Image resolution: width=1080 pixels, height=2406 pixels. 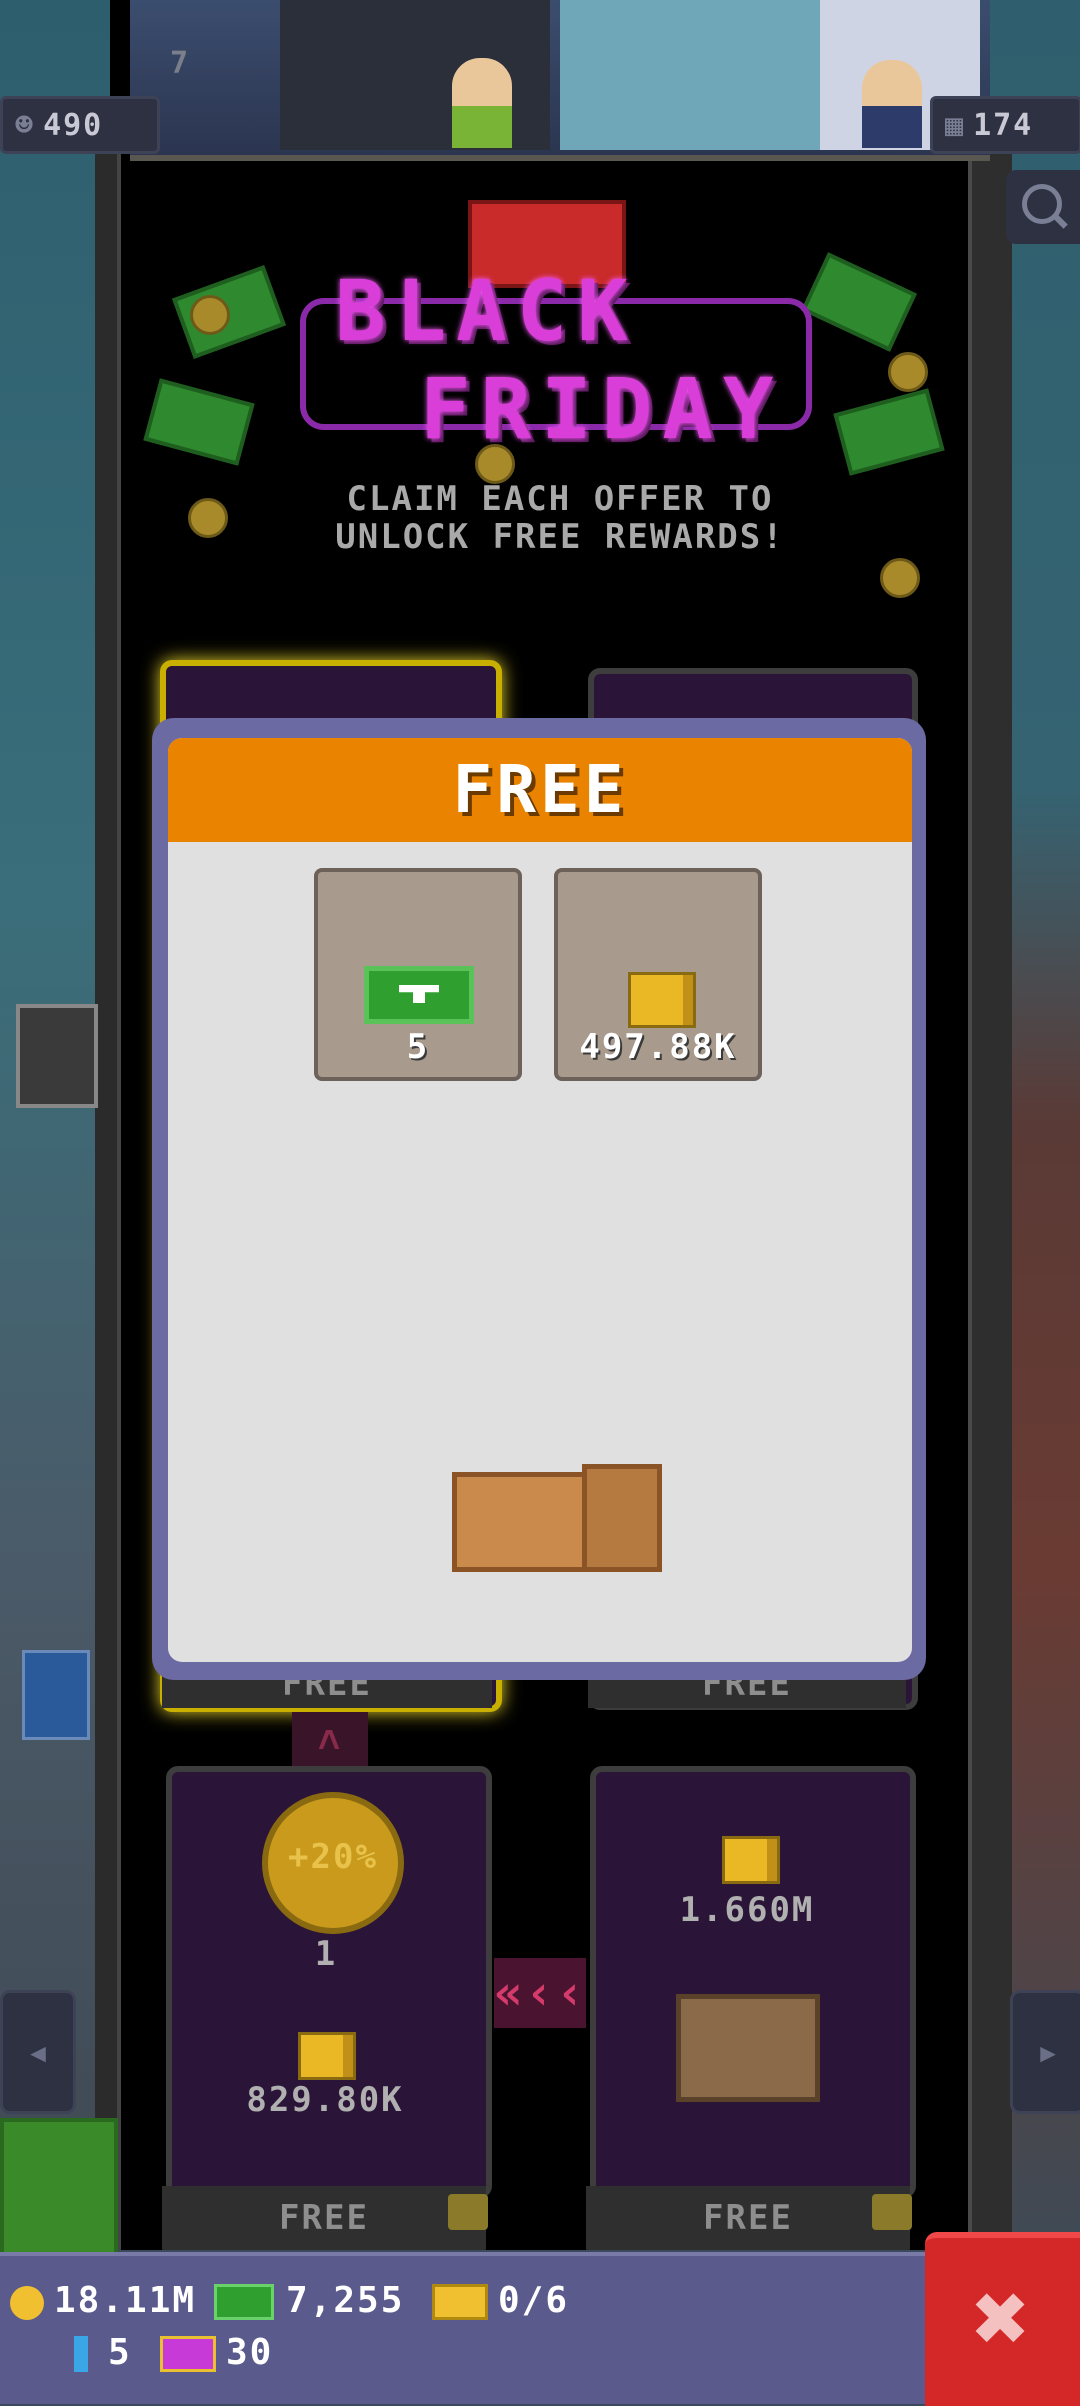 What do you see at coordinates (695, 75) in the screenshot?
I see `floor-room-store` at bounding box center [695, 75].